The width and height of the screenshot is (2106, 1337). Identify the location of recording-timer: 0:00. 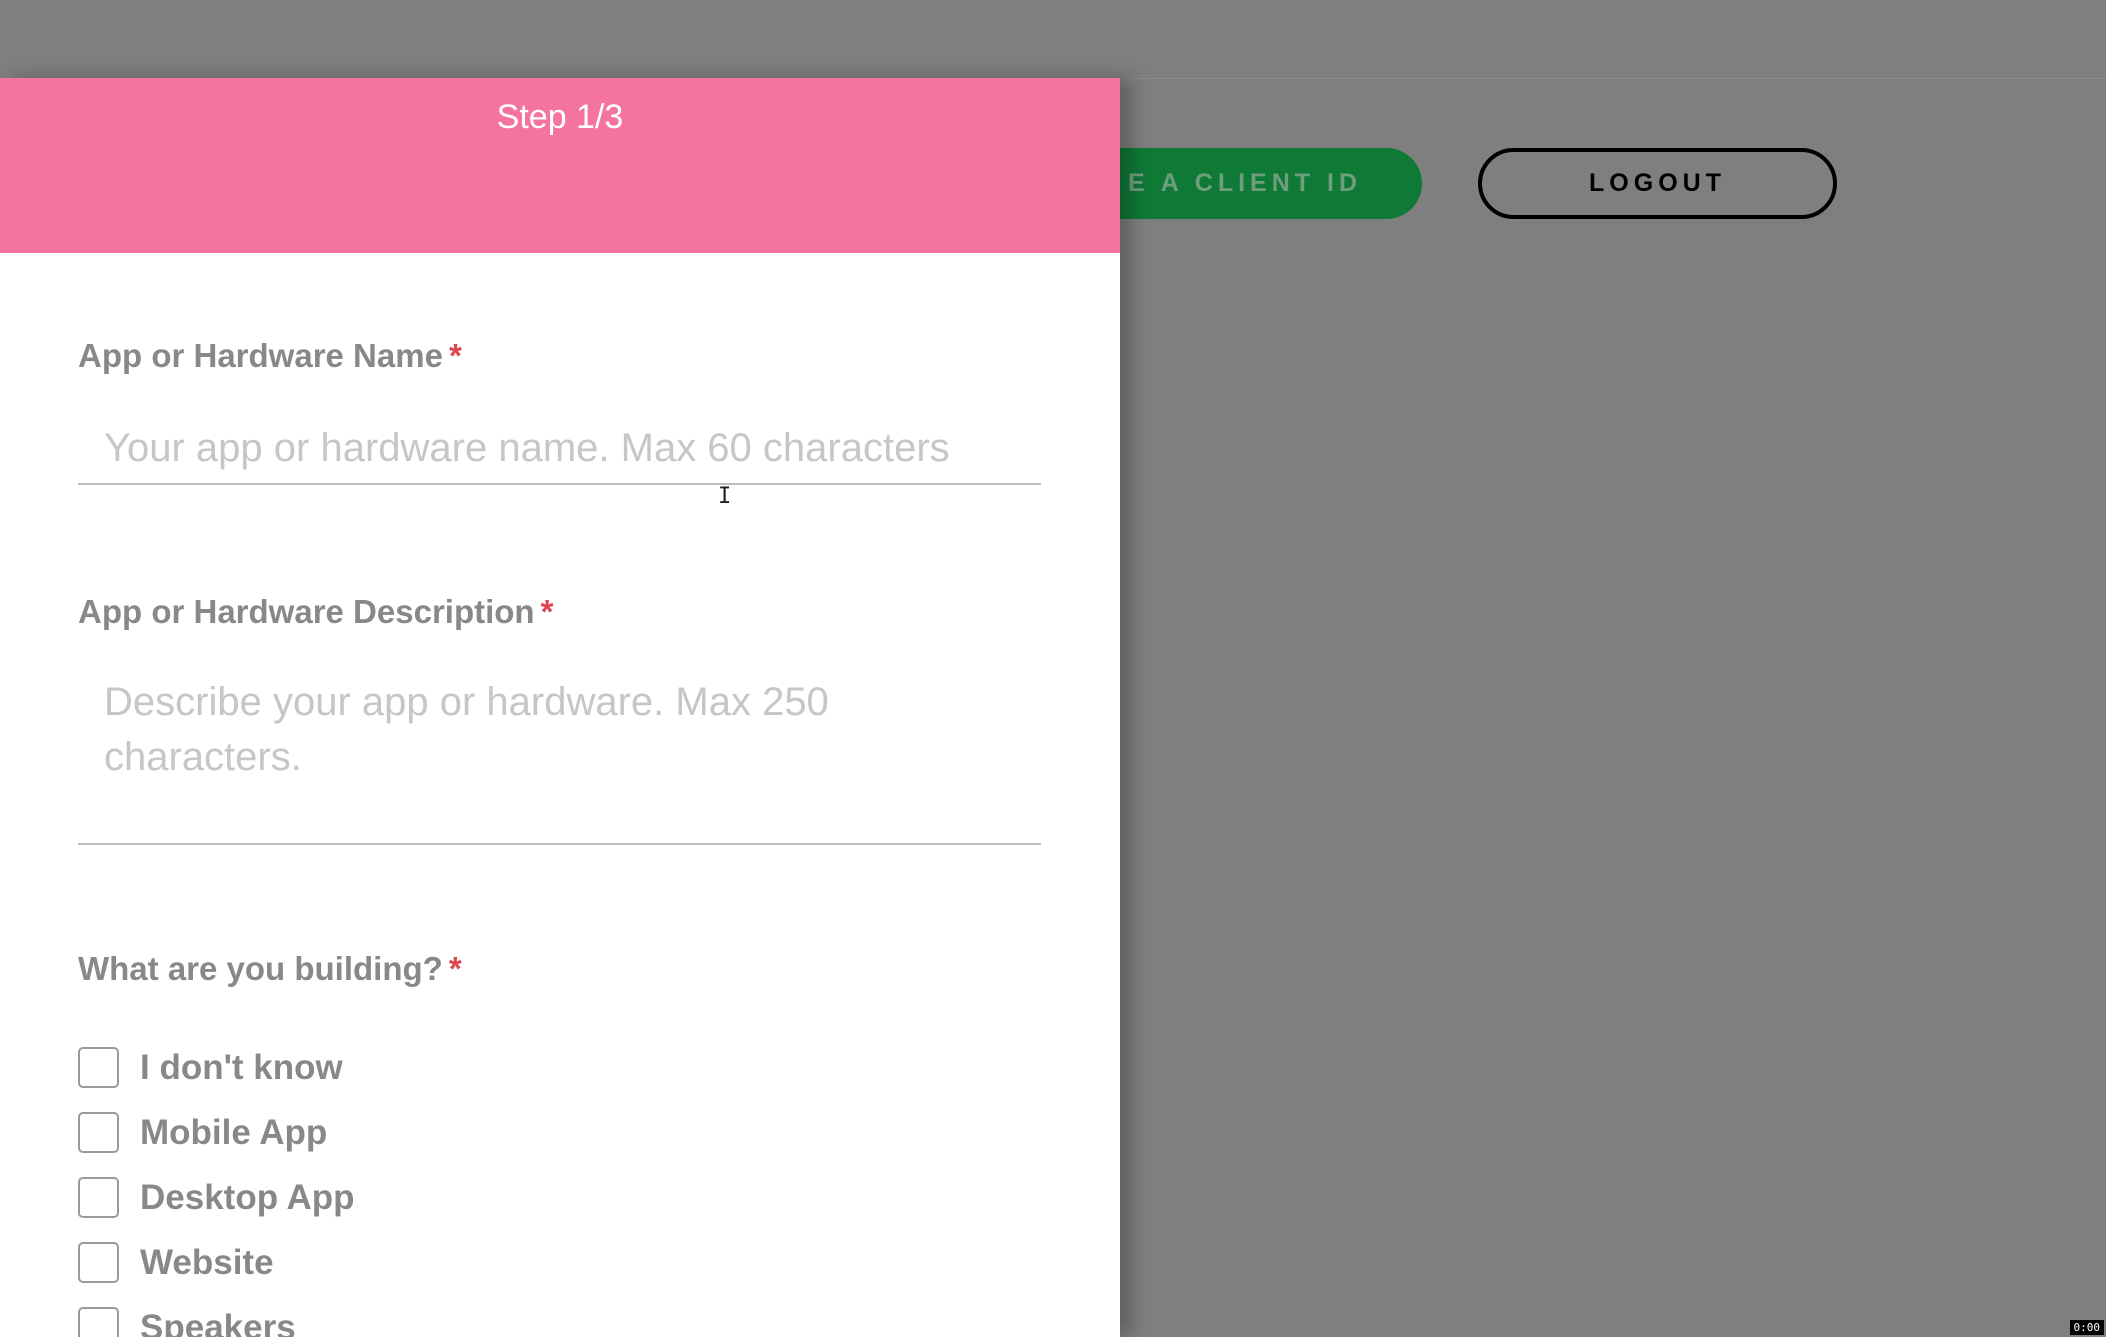
(2086, 1327).